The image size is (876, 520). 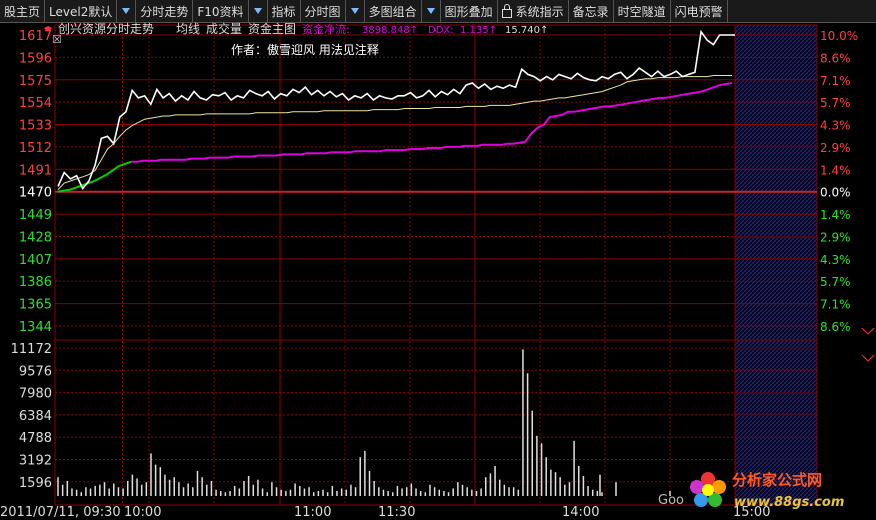 What do you see at coordinates (35, 193) in the screenshot?
I see `price-tick-label: 1470` at bounding box center [35, 193].